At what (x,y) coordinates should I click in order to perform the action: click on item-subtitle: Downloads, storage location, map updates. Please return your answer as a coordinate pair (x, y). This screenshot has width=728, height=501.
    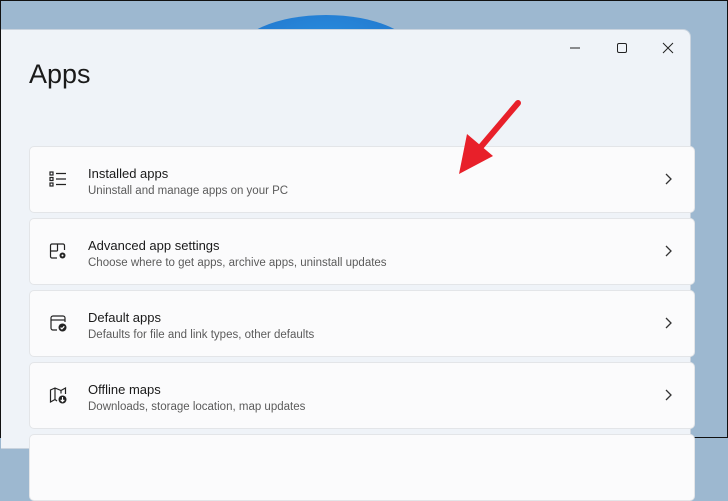
    Looking at the image, I should click on (197, 407).